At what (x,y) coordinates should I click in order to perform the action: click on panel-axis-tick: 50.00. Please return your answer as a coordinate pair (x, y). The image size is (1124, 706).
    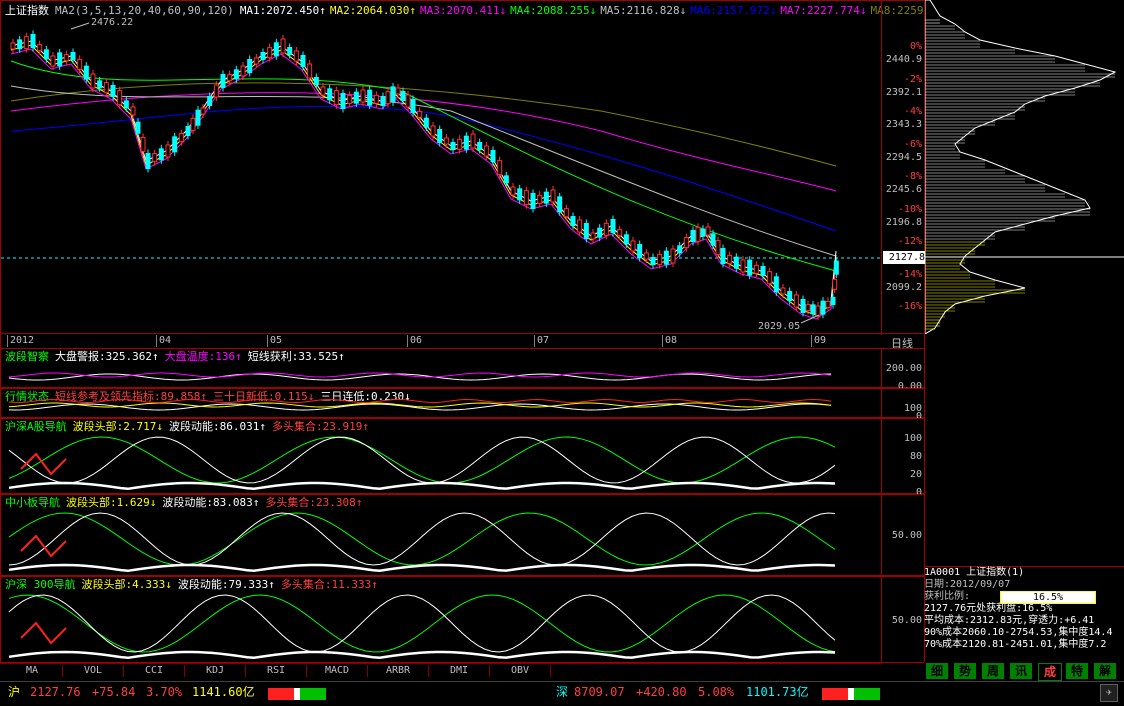
    Looking at the image, I should click on (906, 535).